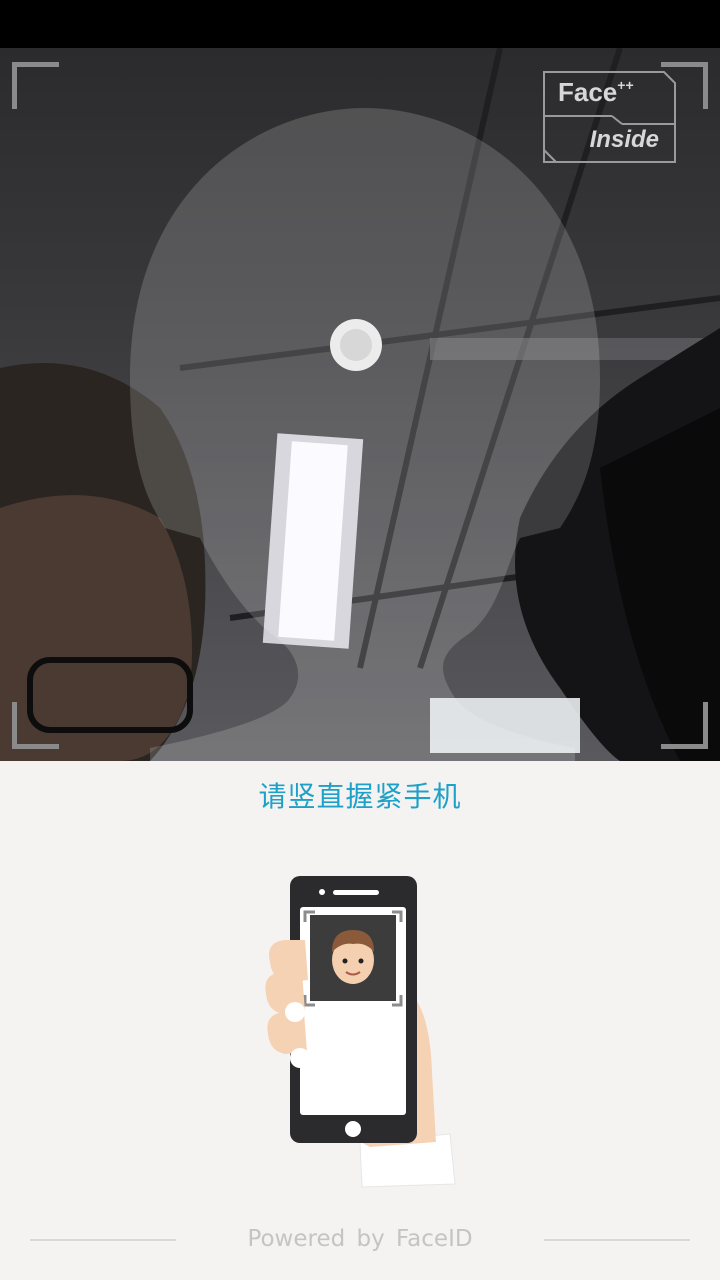  What do you see at coordinates (35, 85) in the screenshot?
I see `frame-corner-top-left` at bounding box center [35, 85].